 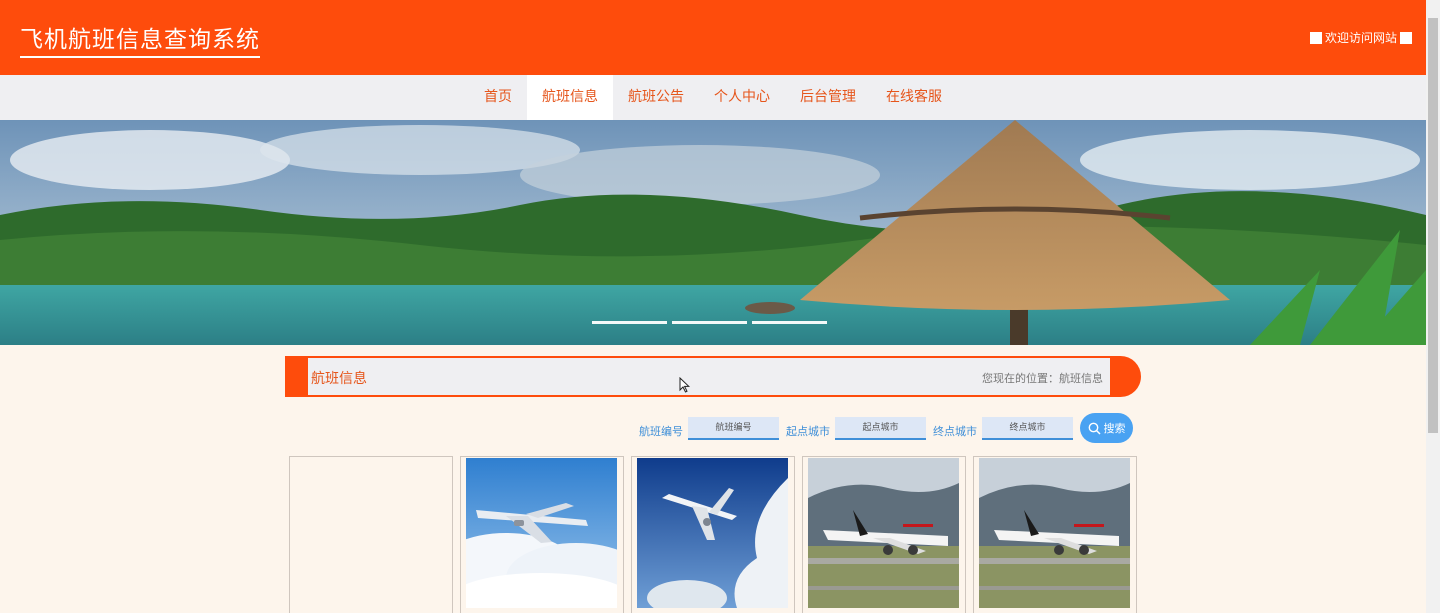 I want to click on breadcrumb: 您现在的位置：航班信息, so click(x=1042, y=378).